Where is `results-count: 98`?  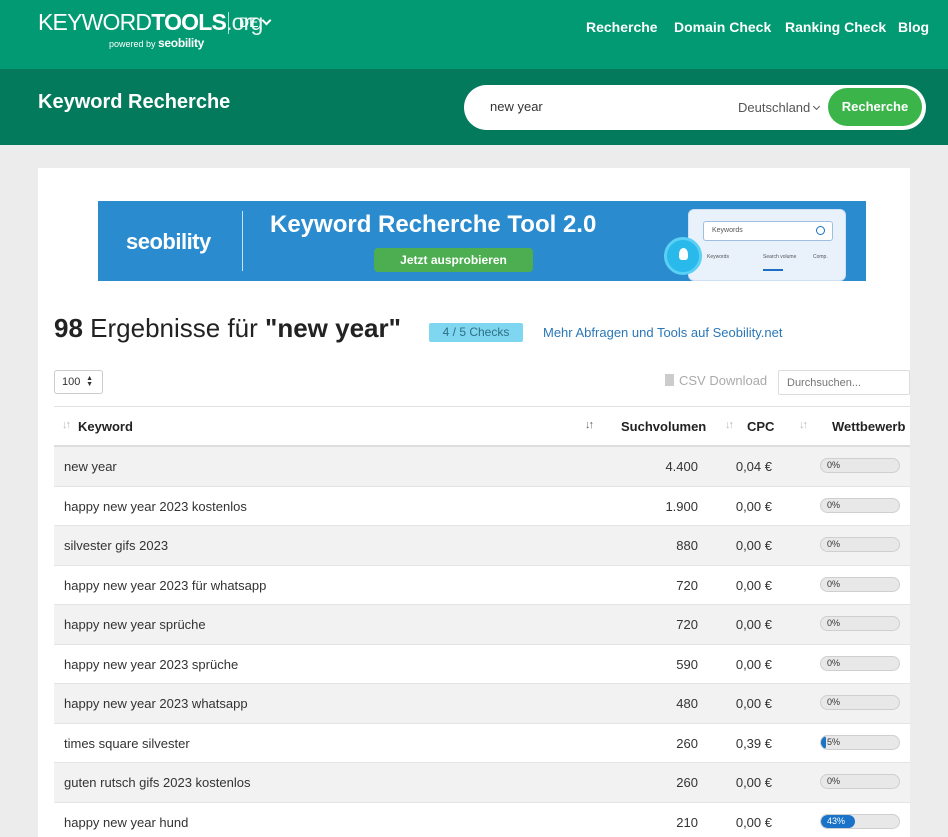 results-count: 98 is located at coordinates (68, 328).